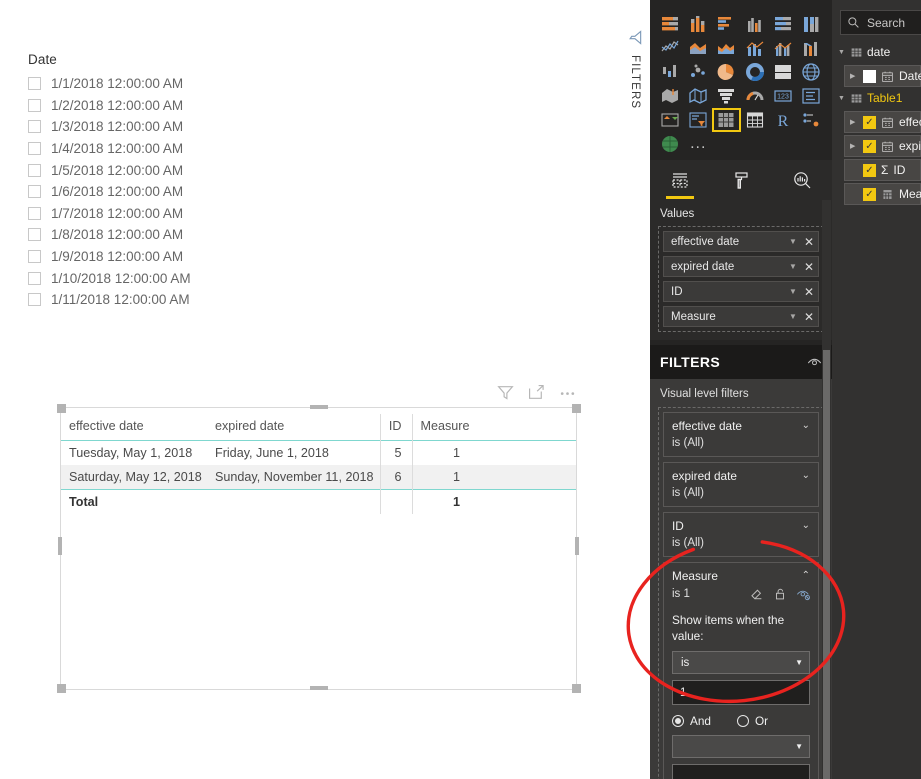 The image size is (921, 779). Describe the element at coordinates (741, 434) in the screenshot. I see `filter-card: effective date ⌄ is (All)` at that location.